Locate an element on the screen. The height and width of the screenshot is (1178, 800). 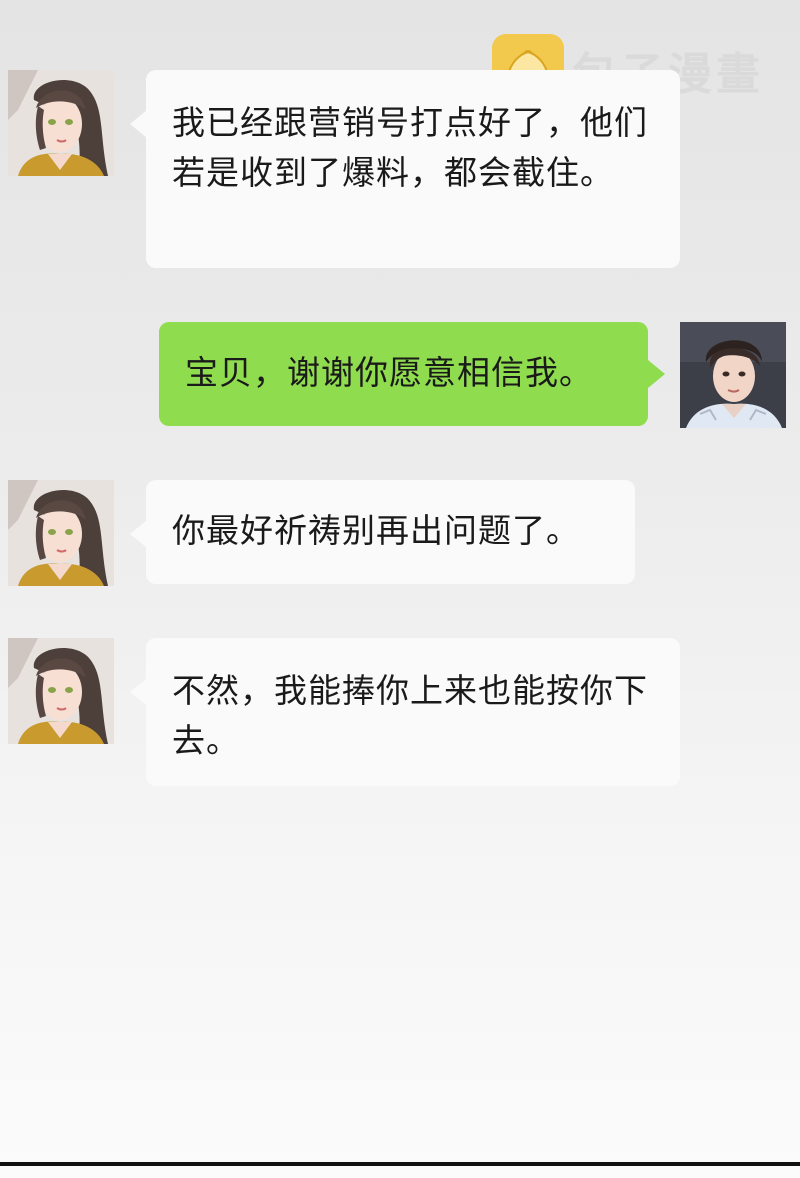
message-bubble: 宝贝，谢谢你愿意相信我。 is located at coordinates (412, 374).